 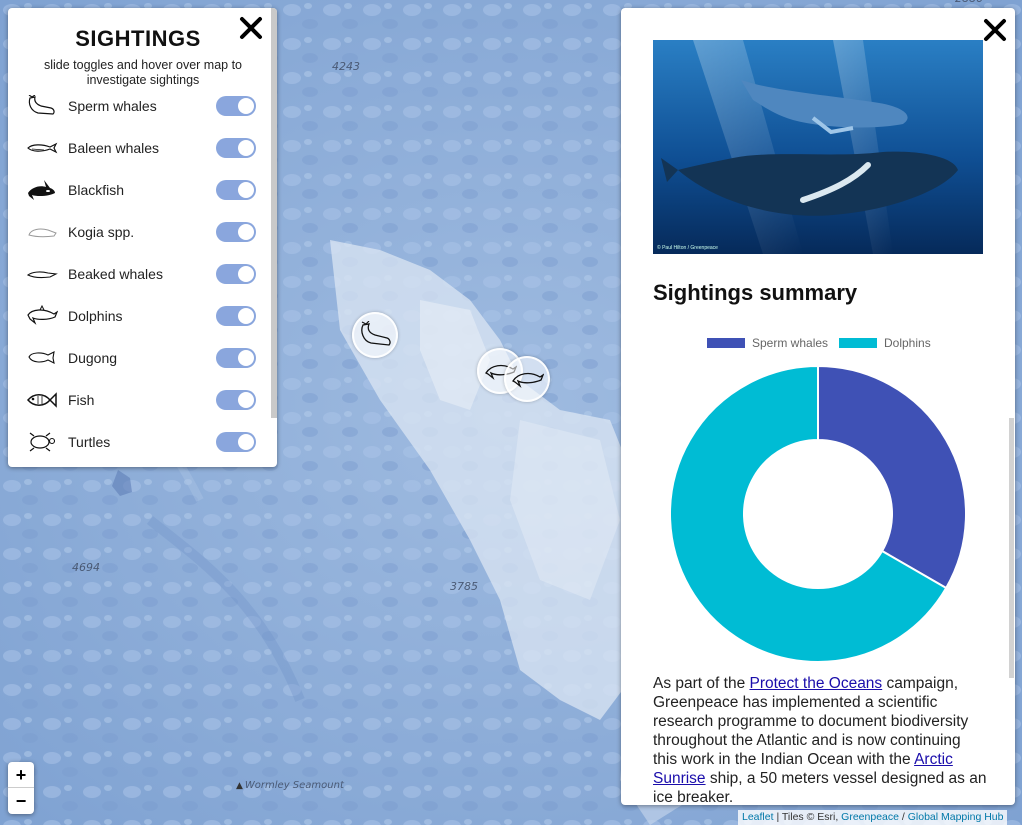 I want to click on summary-heading: Sightings summary, so click(x=755, y=292).